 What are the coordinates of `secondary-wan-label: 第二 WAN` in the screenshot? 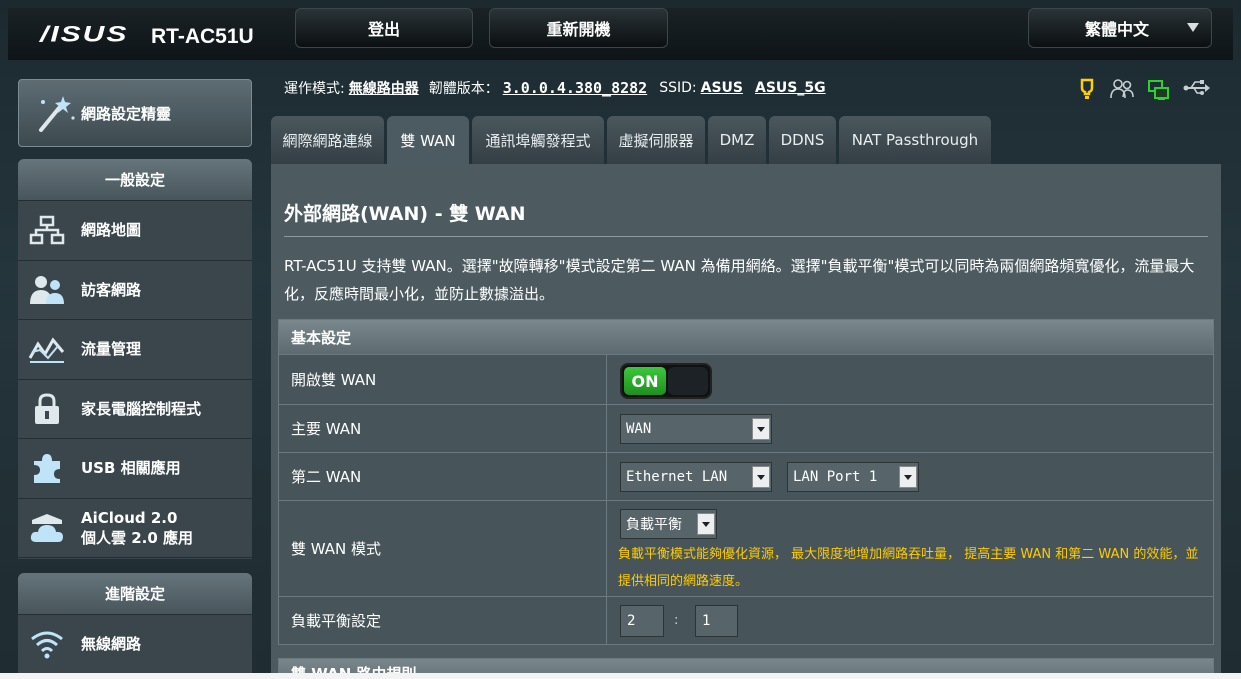 It's located at (443, 476).